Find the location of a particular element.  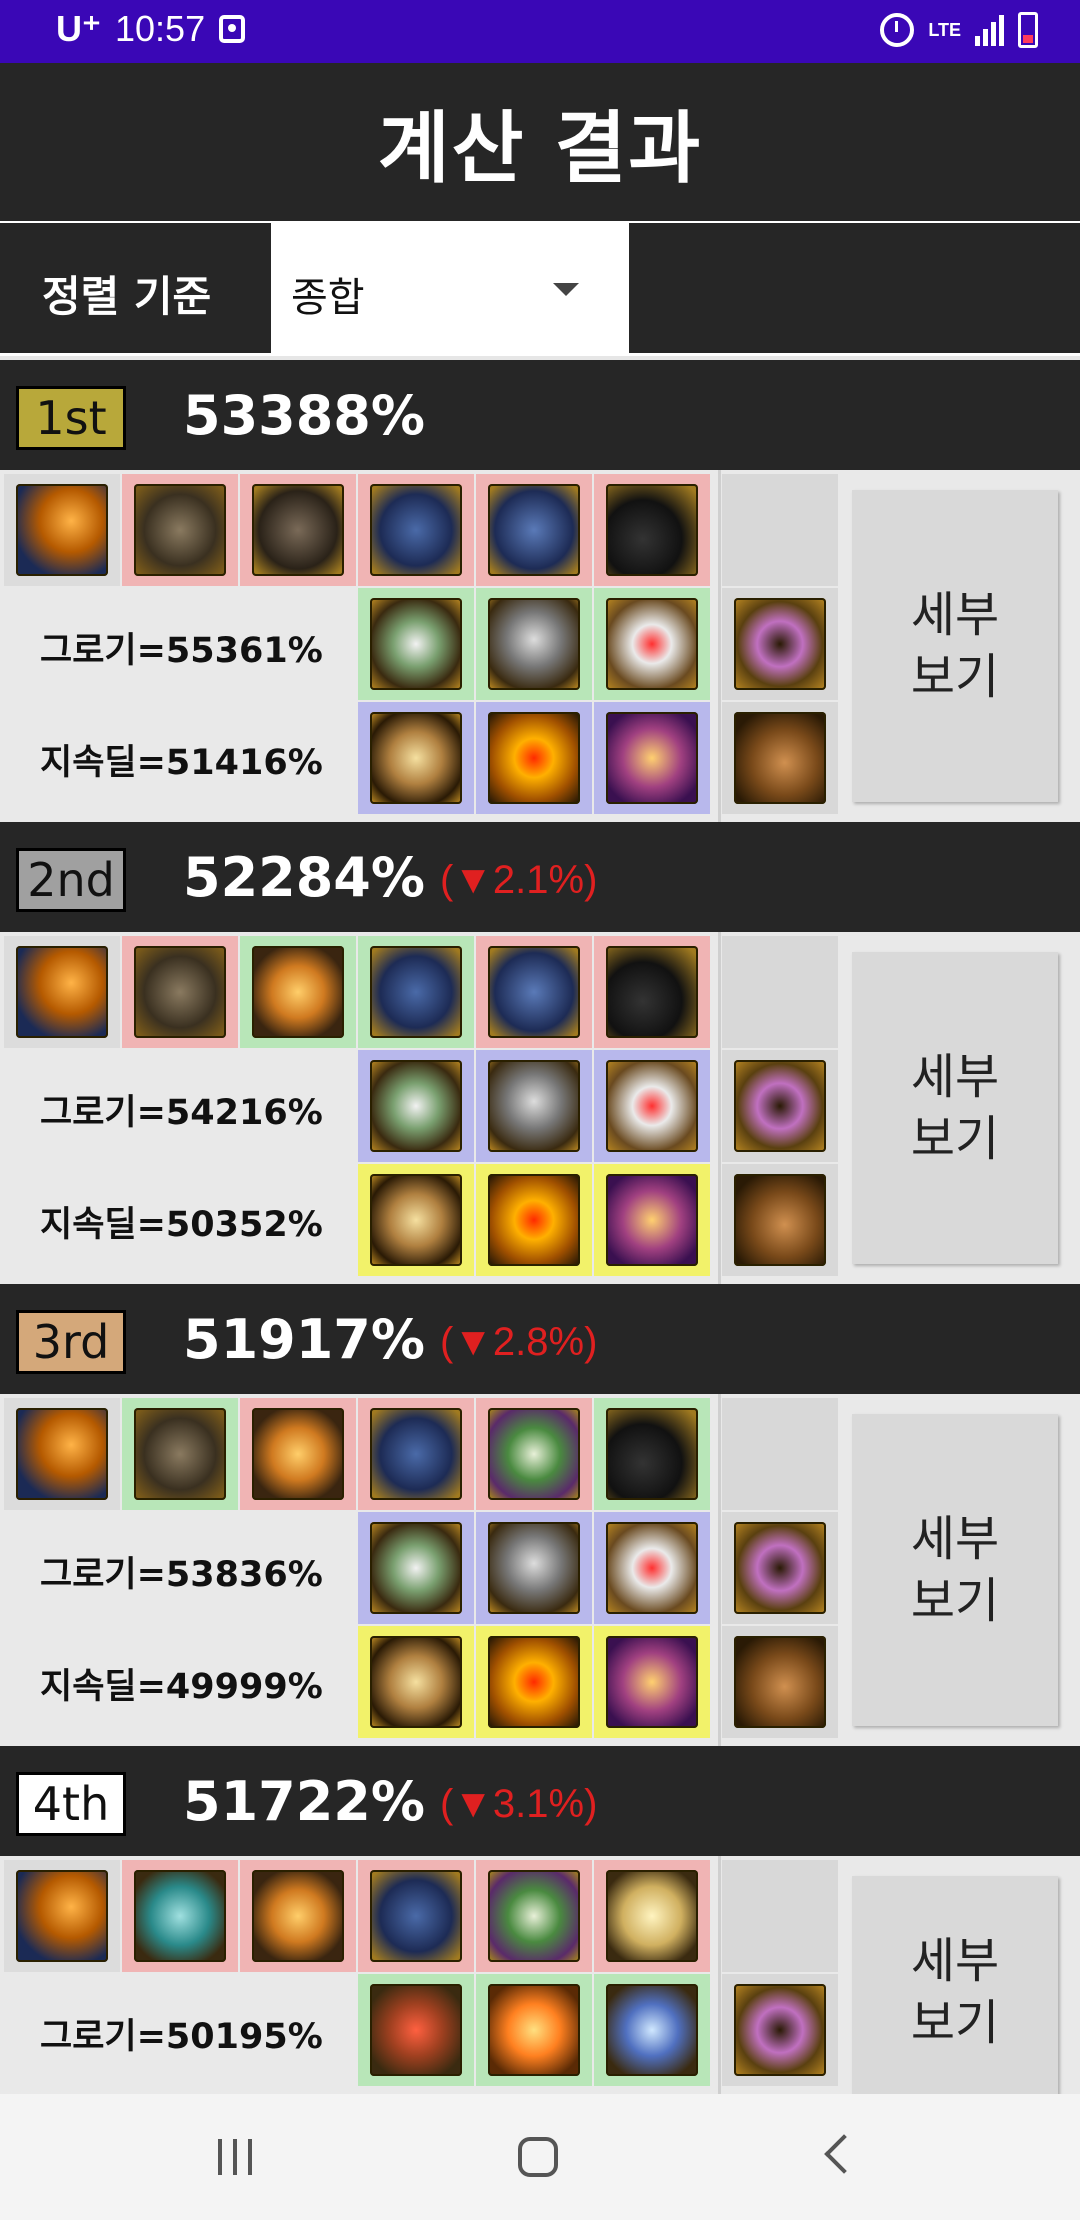

total-score: 52284% is located at coordinates (304, 877).